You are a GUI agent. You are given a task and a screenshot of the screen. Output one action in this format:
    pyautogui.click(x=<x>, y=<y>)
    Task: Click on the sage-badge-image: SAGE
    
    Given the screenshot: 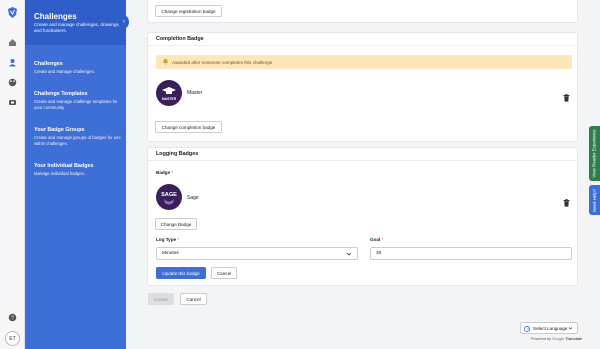 What is the action you would take?
    pyautogui.click(x=169, y=197)
    